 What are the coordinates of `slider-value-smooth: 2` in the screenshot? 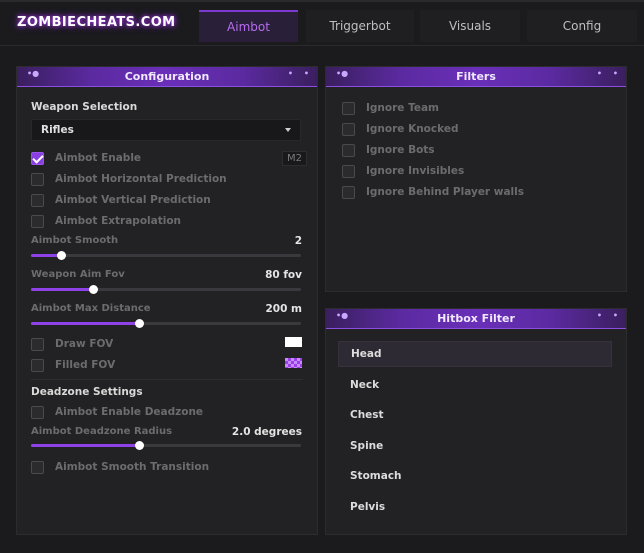 It's located at (298, 241).